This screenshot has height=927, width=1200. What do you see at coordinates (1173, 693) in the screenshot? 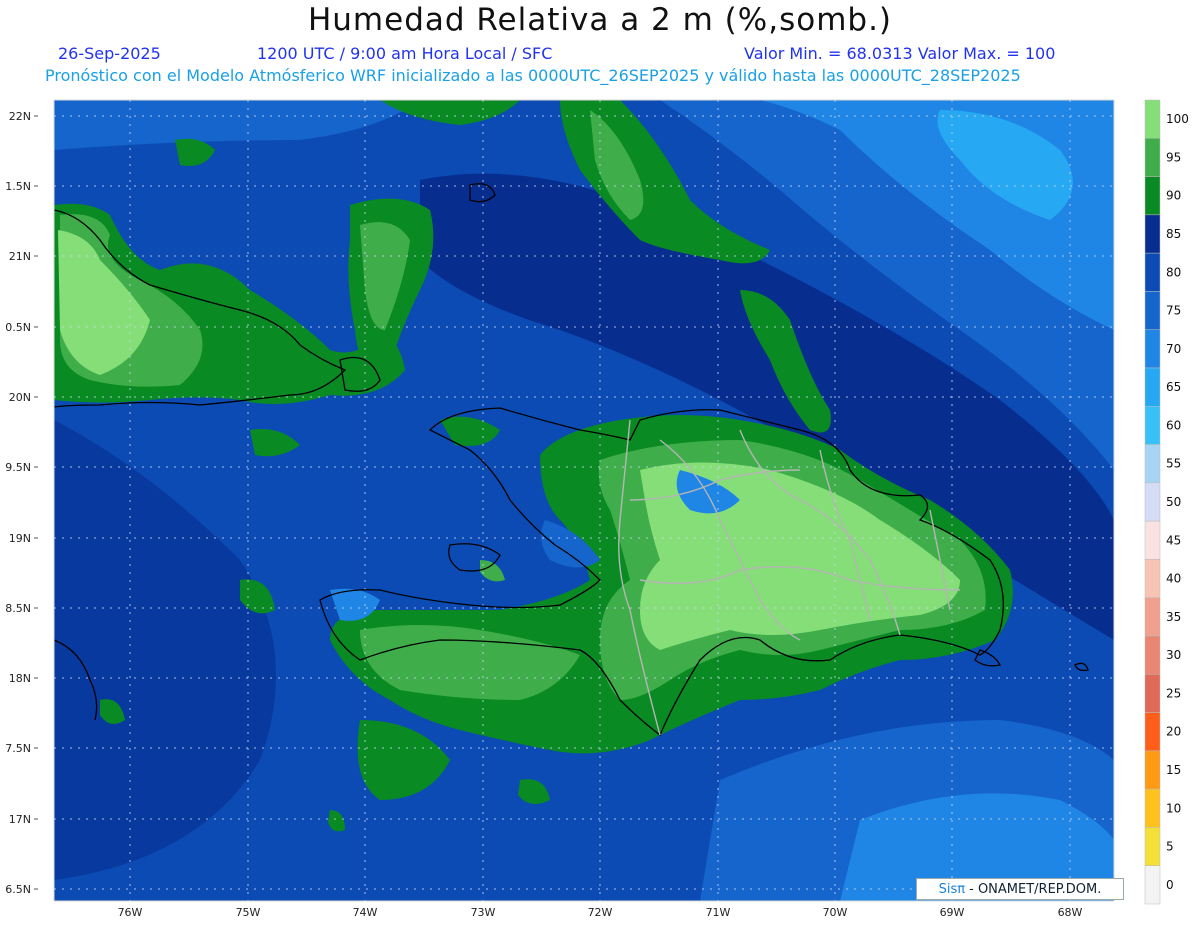
I see `colorbar-label: 25` at bounding box center [1173, 693].